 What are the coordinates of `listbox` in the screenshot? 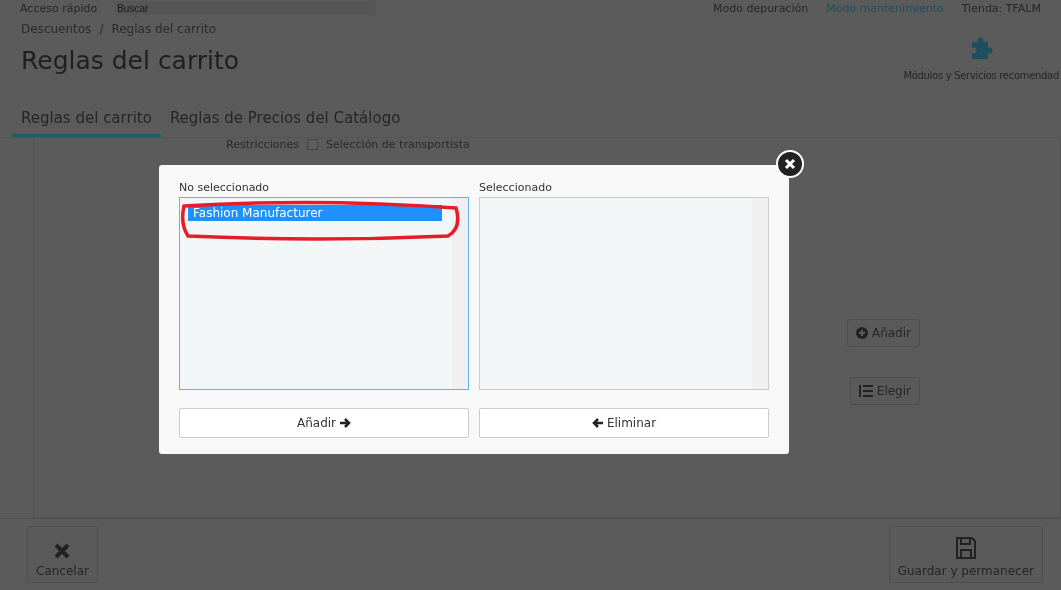 It's located at (624, 293).